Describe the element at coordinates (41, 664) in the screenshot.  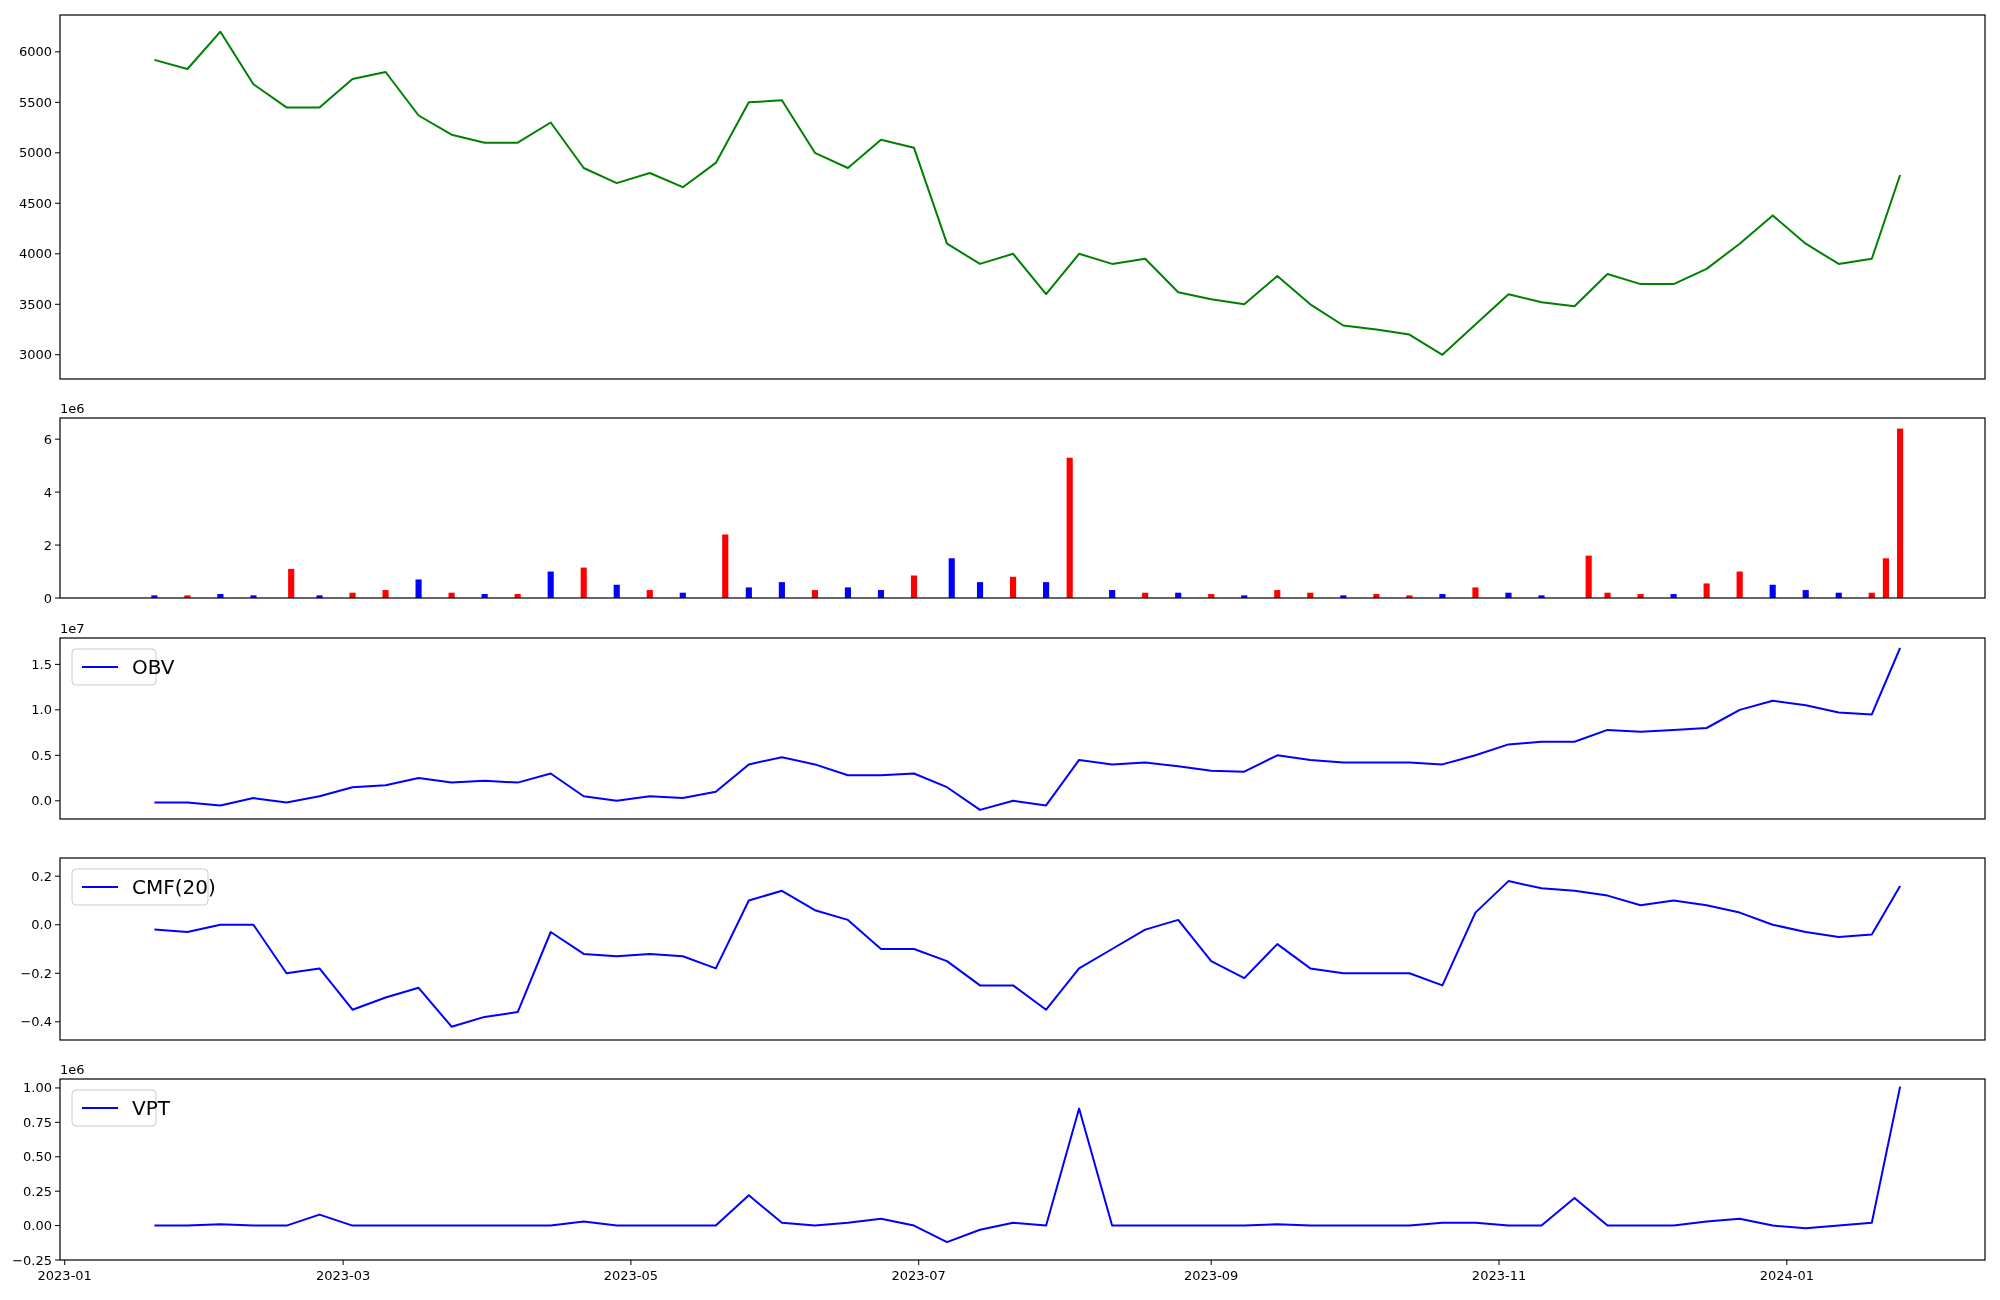
I see `y-tick-label: 1.5` at that location.